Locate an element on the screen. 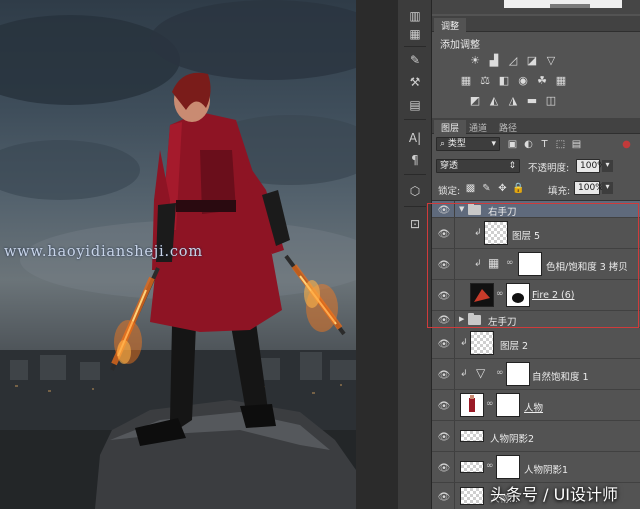  filter-kind-select: ⌕ 类型 ▾ is located at coordinates (468, 144).